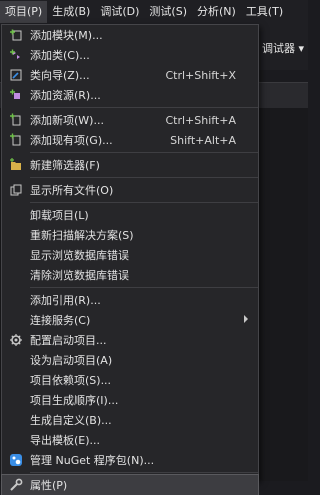 The height and width of the screenshot is (495, 320). What do you see at coordinates (216, 12) in the screenshot?
I see `menu-analyze: 分析(N)` at bounding box center [216, 12].